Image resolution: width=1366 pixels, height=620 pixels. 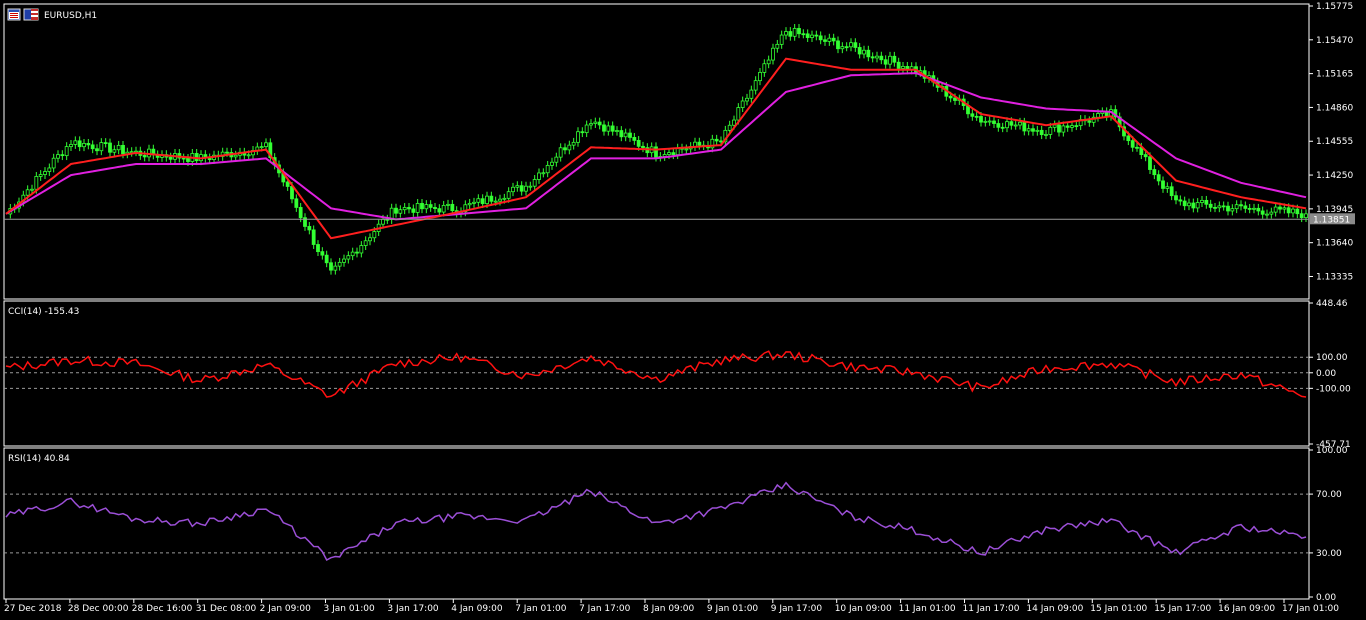 What do you see at coordinates (1334, 75) in the screenshot?
I see `y-tick-label: 1.15165` at bounding box center [1334, 75].